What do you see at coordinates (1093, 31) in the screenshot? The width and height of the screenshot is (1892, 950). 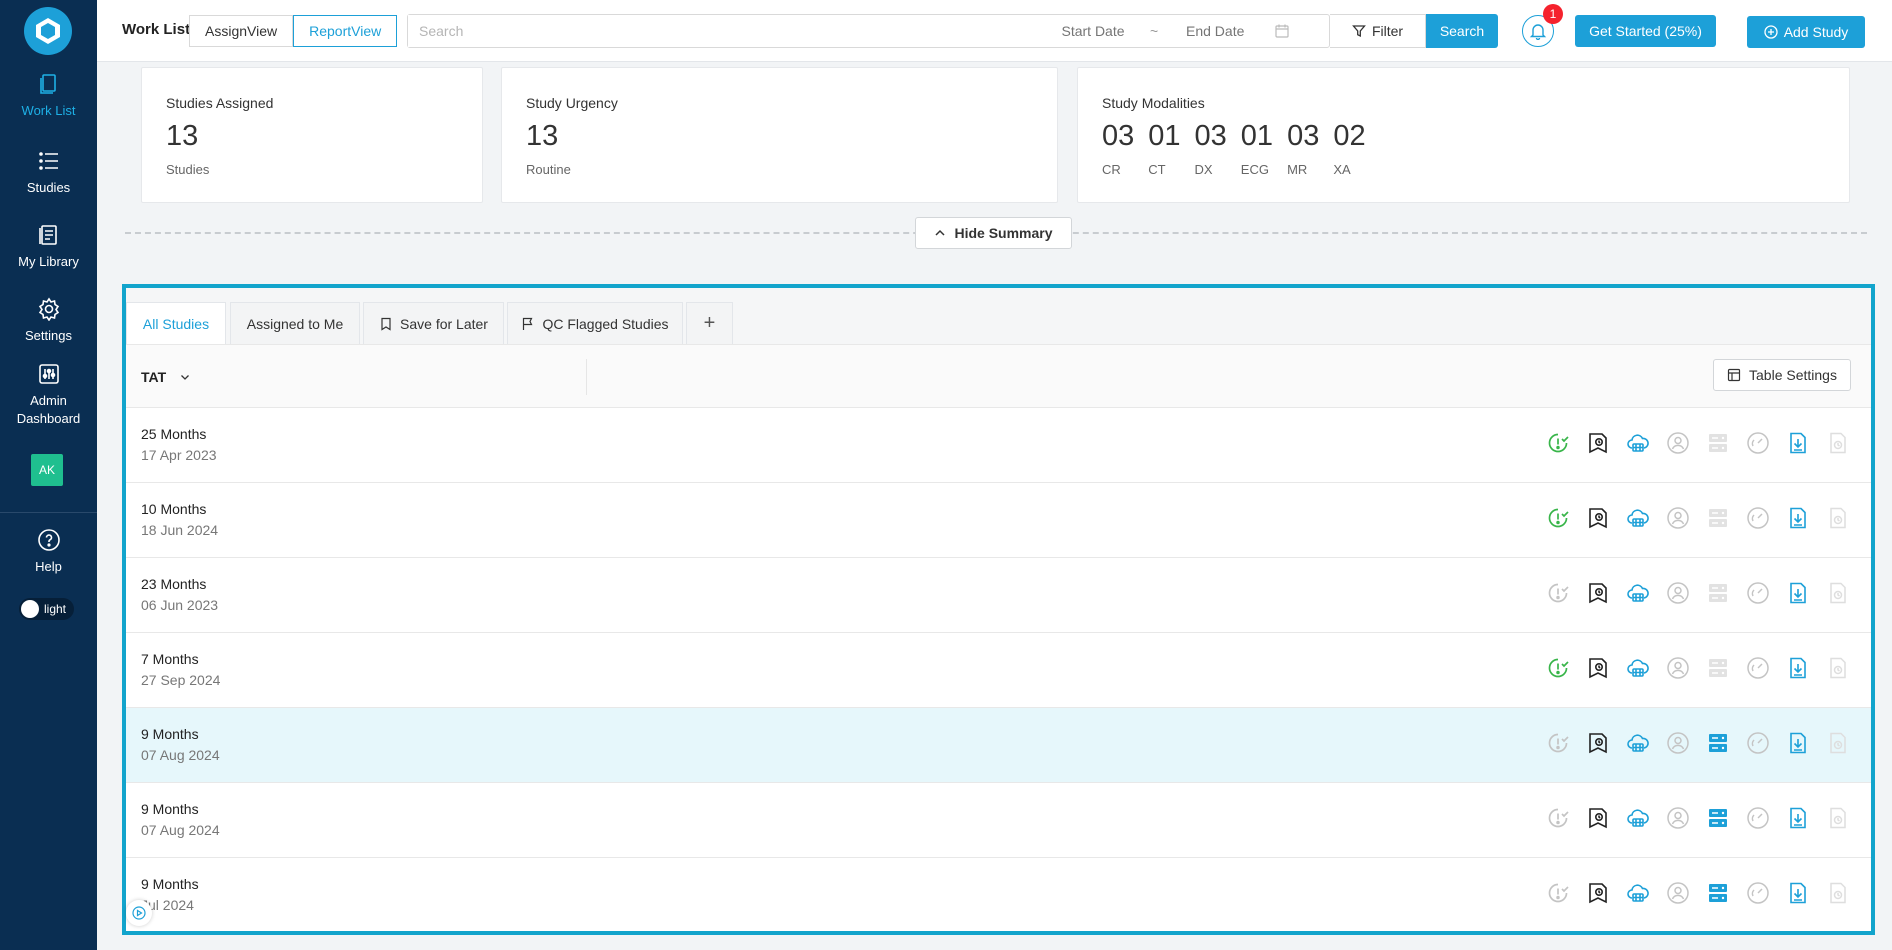 I see `start-date-field` at bounding box center [1093, 31].